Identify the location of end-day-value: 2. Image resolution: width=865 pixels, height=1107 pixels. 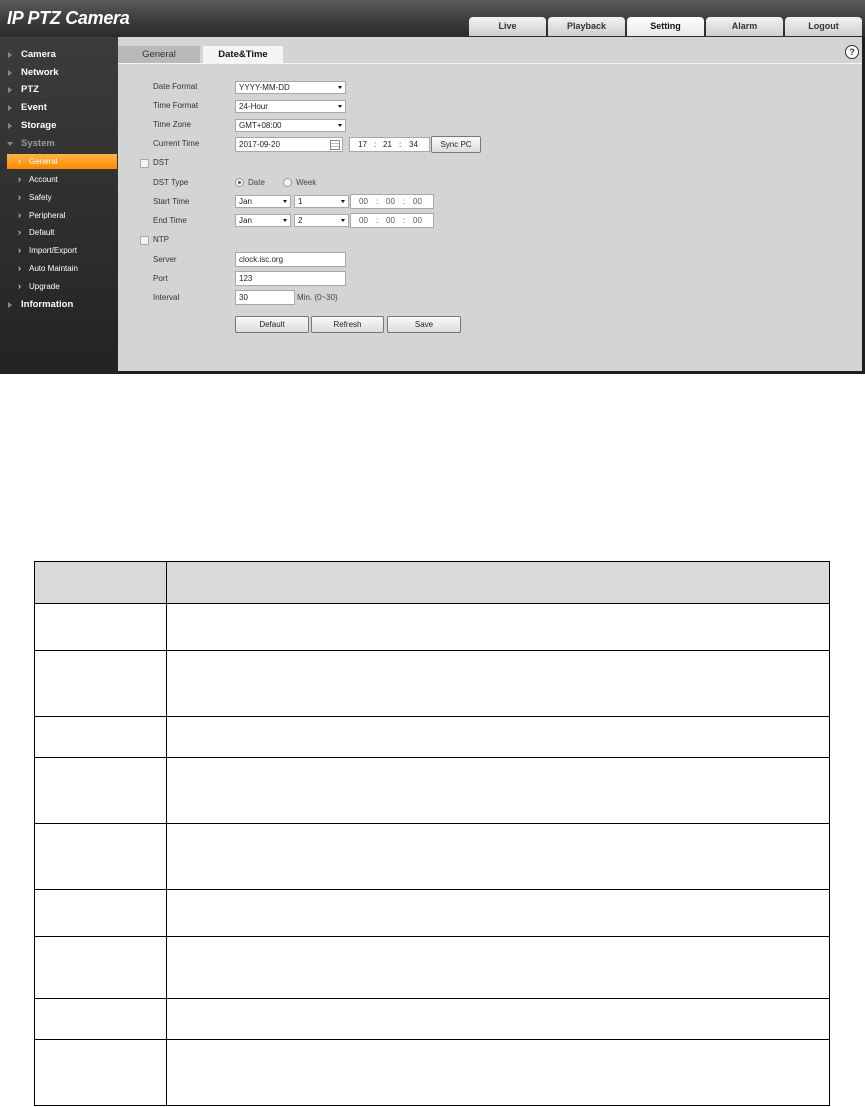
(300, 220).